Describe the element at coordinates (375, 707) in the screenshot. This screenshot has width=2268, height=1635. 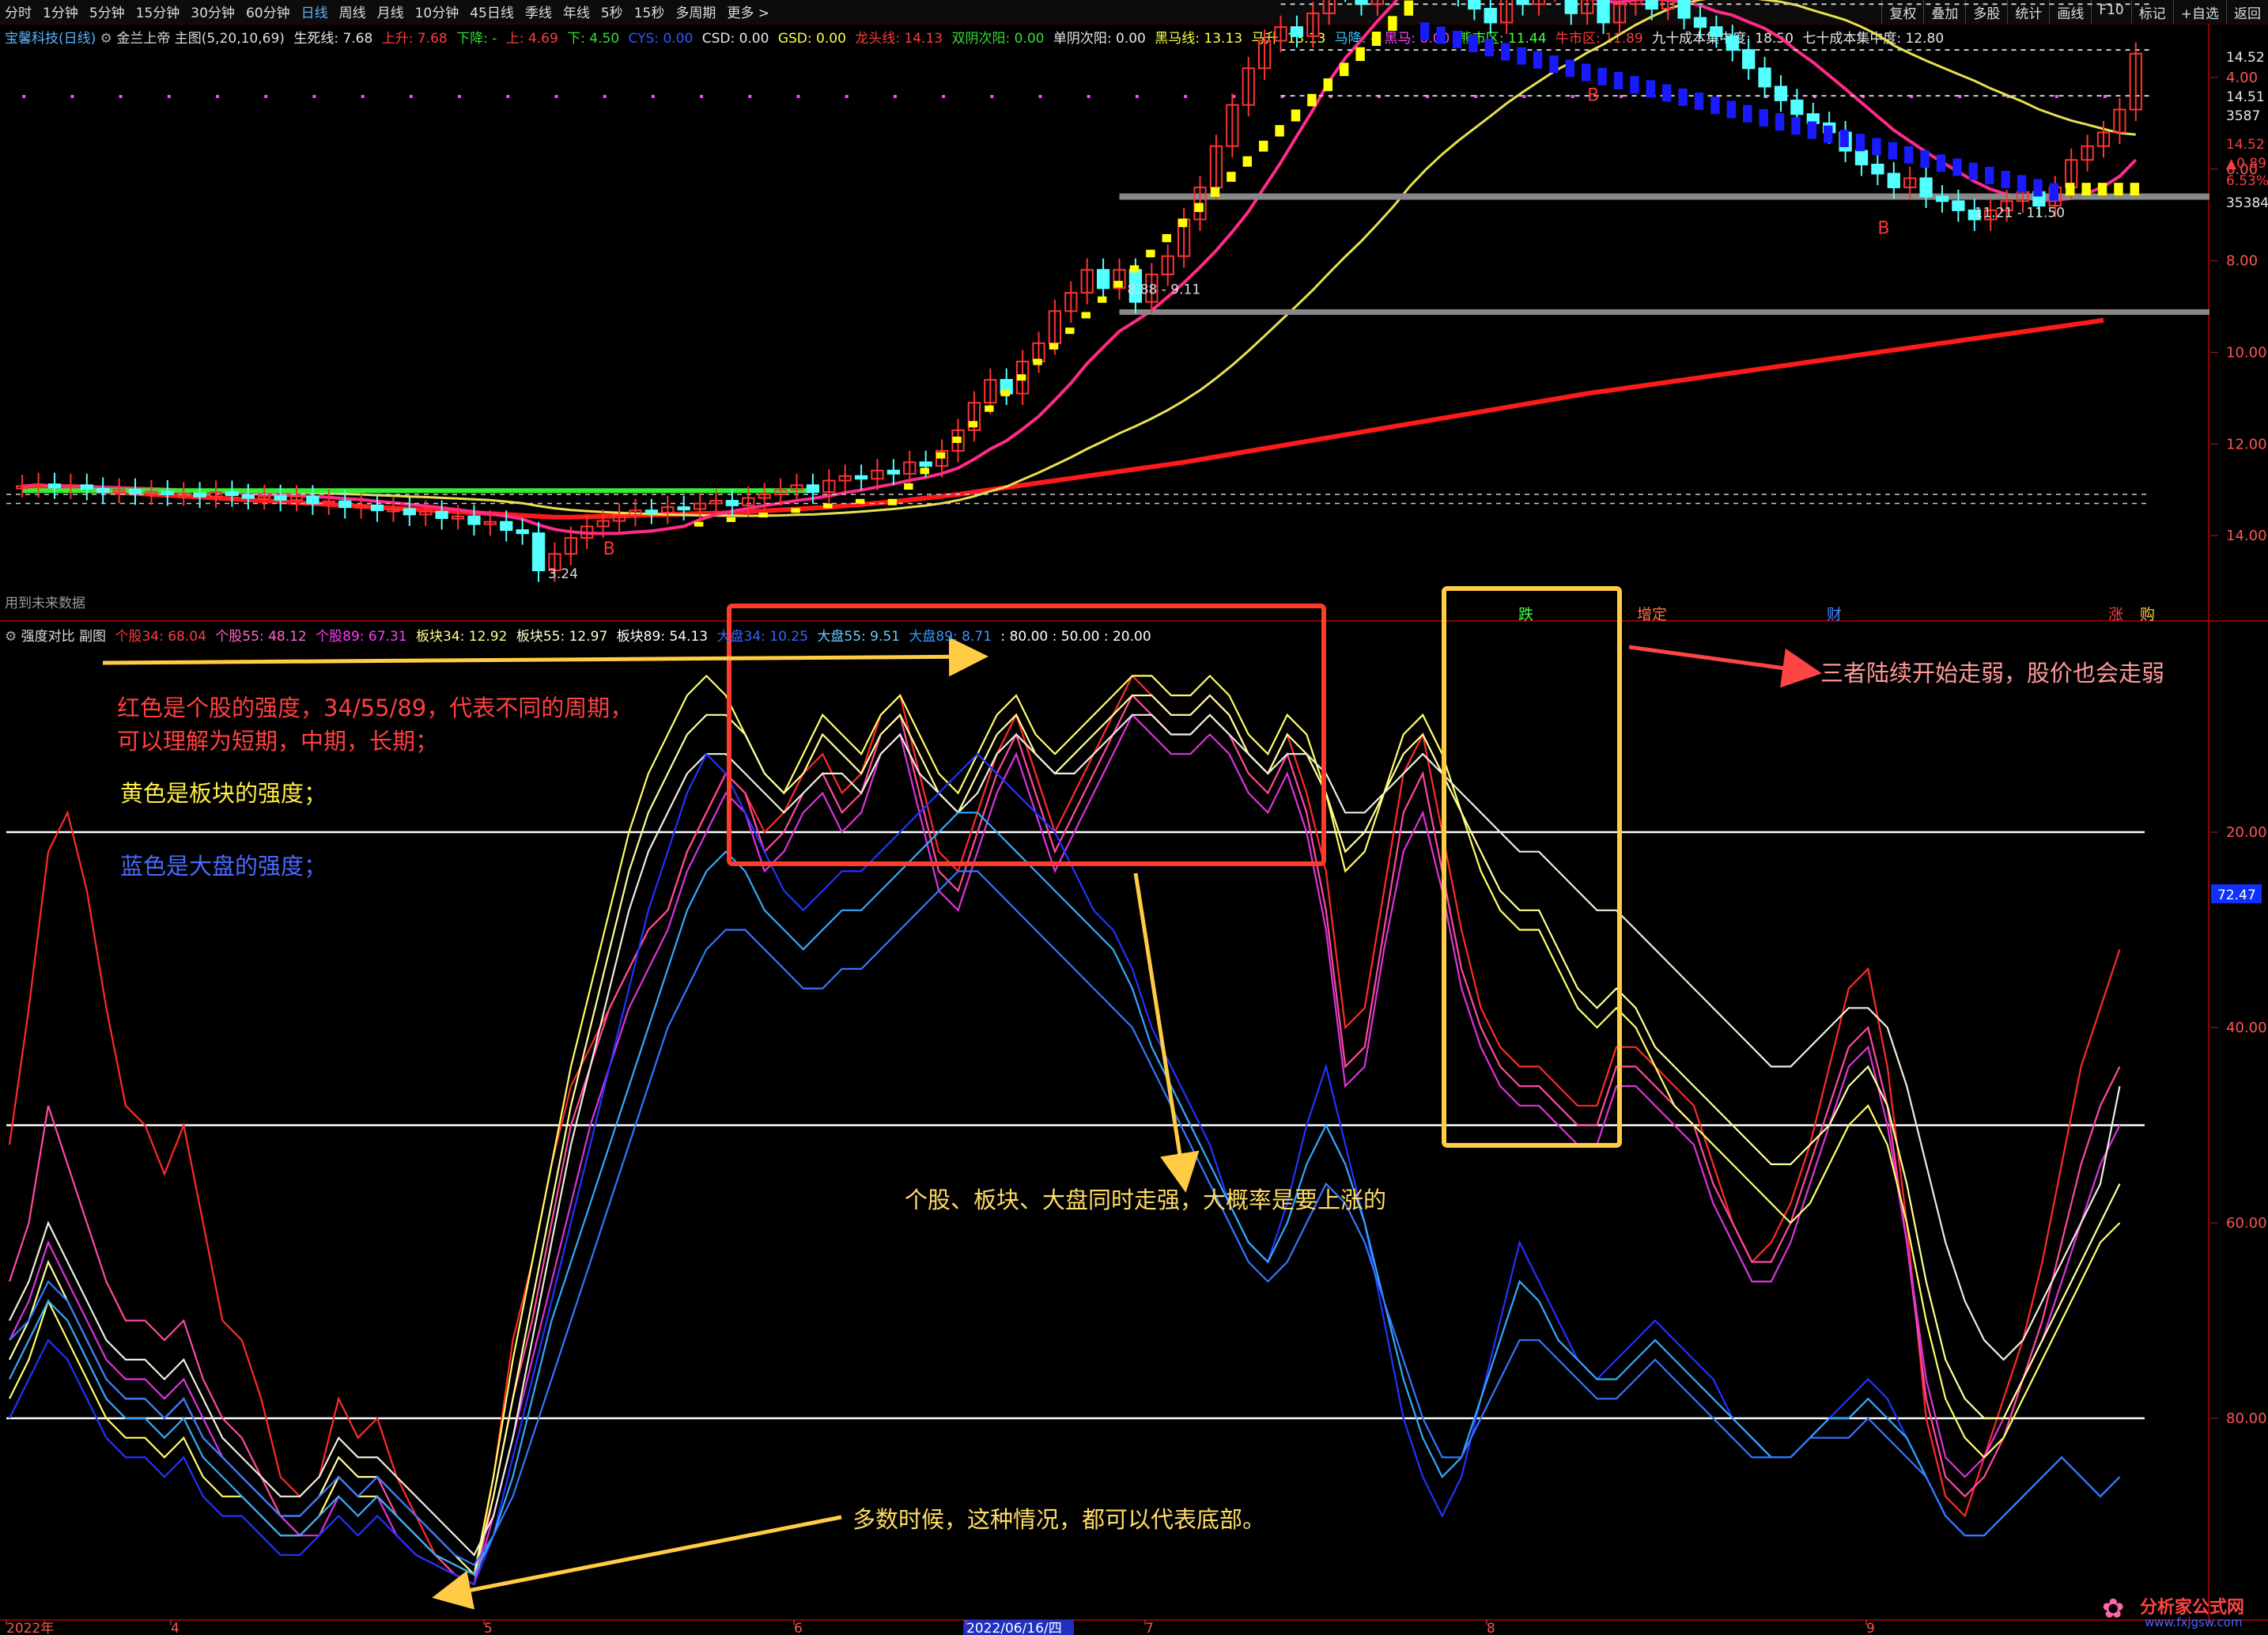
I see `annotation-red-line1: 红色是个股的强度，34/55/89，代表不同的周期，` at that location.